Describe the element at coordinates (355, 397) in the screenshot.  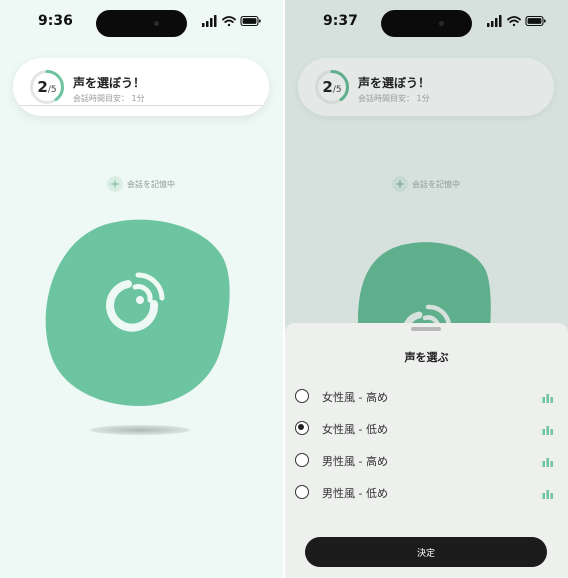
I see `option-label: 女性風 - 高め` at that location.